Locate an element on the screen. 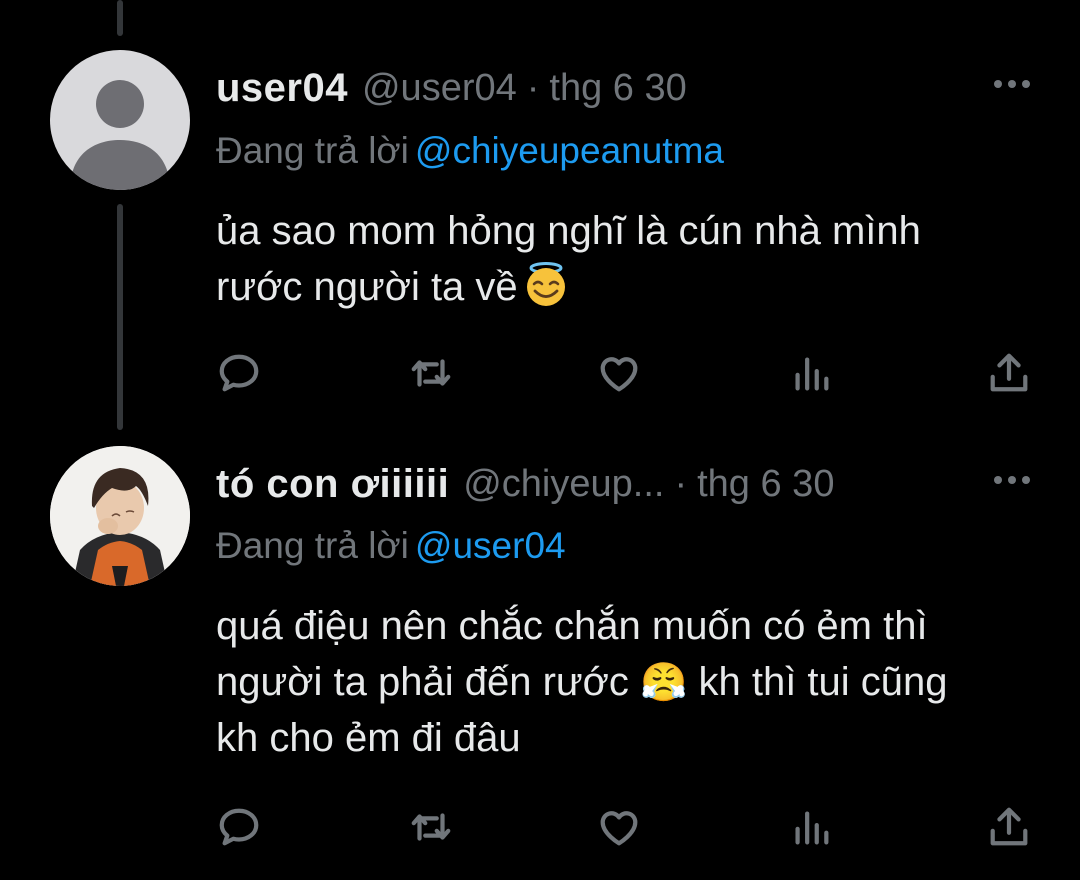  tweet-text-line: quá điệu nên chắc chắn muốn có ẻm thì is located at coordinates (572, 626).